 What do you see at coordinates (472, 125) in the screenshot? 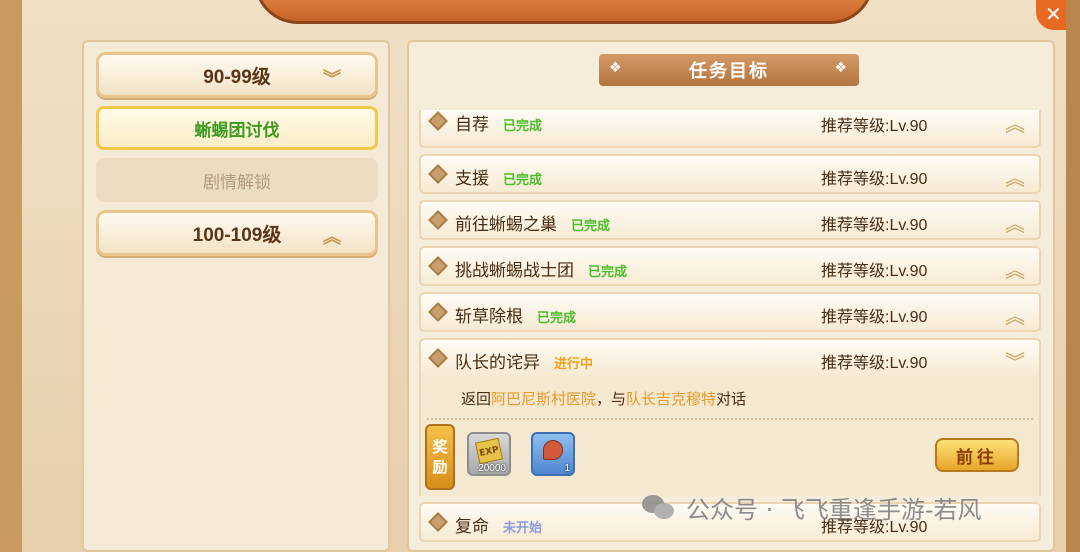
I see `task-name: 自荐` at bounding box center [472, 125].